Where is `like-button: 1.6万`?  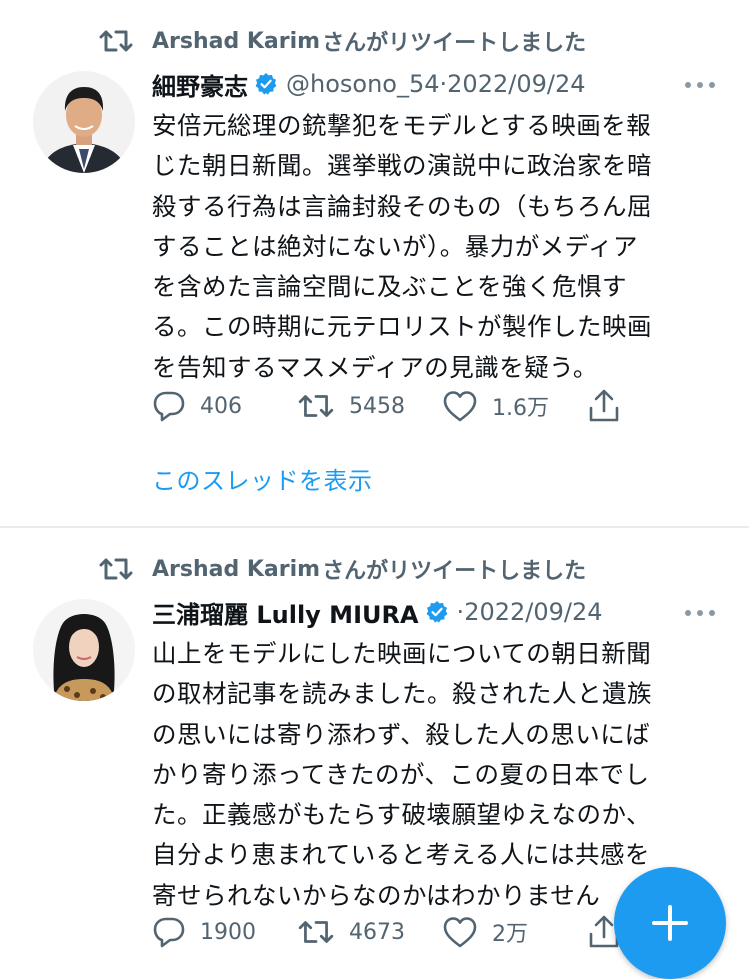
like-button: 1.6万 is located at coordinates (495, 406).